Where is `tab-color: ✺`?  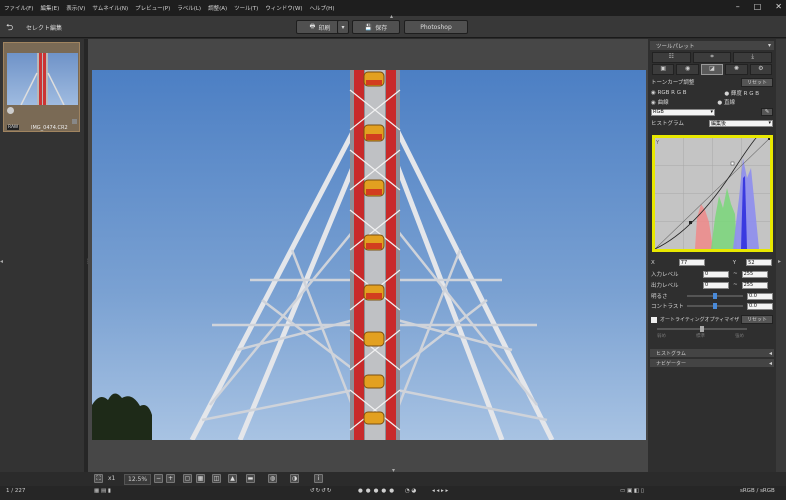 tab-color: ✺ is located at coordinates (736, 69).